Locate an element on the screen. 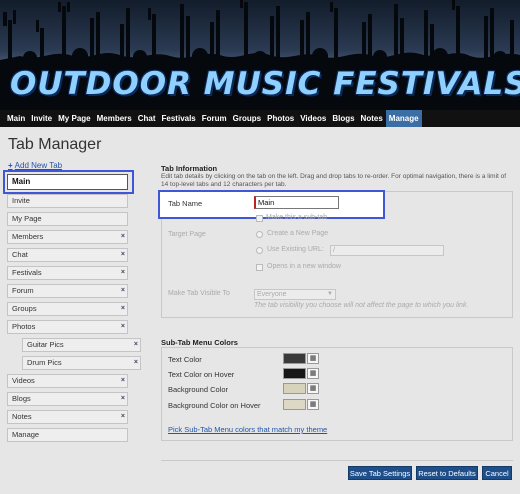 The width and height of the screenshot is (520, 494). tab-chat: Chat × is located at coordinates (67, 255).